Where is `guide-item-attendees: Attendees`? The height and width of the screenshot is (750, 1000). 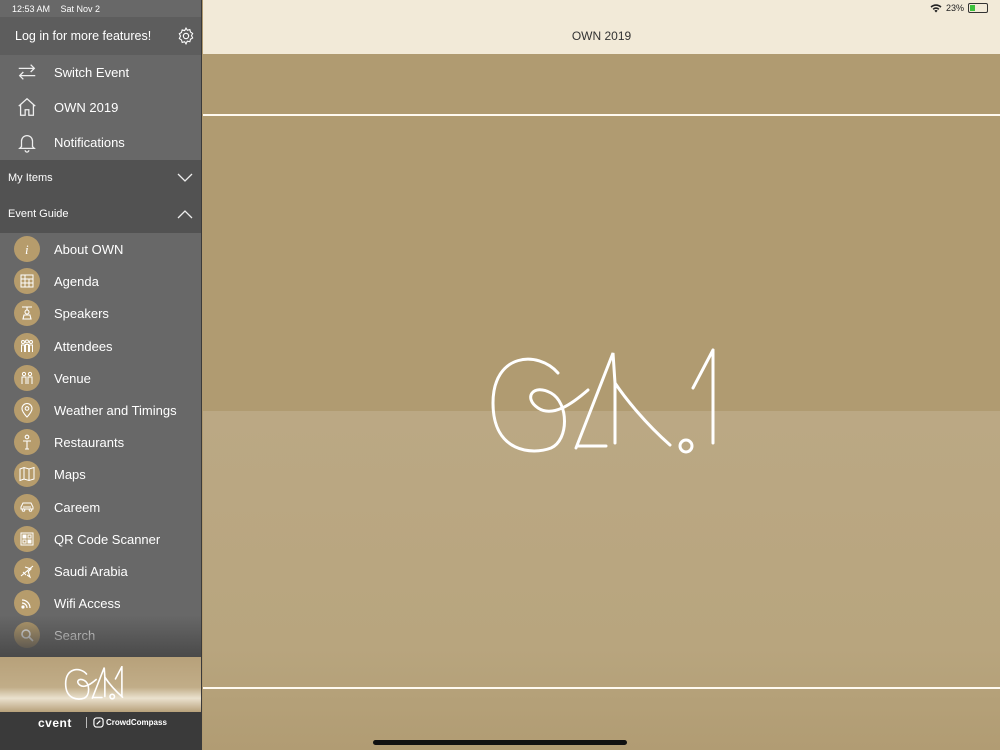
guide-item-attendees: Attendees is located at coordinates (100, 346).